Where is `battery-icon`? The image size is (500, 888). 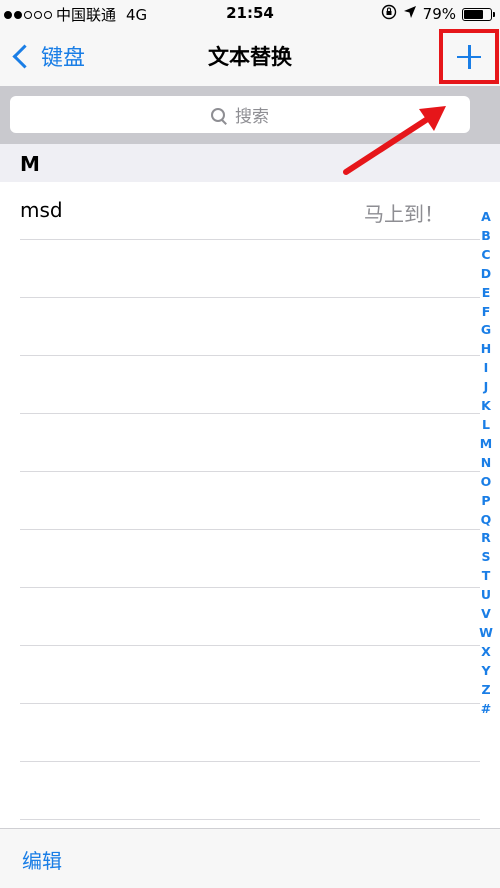 battery-icon is located at coordinates (478, 14).